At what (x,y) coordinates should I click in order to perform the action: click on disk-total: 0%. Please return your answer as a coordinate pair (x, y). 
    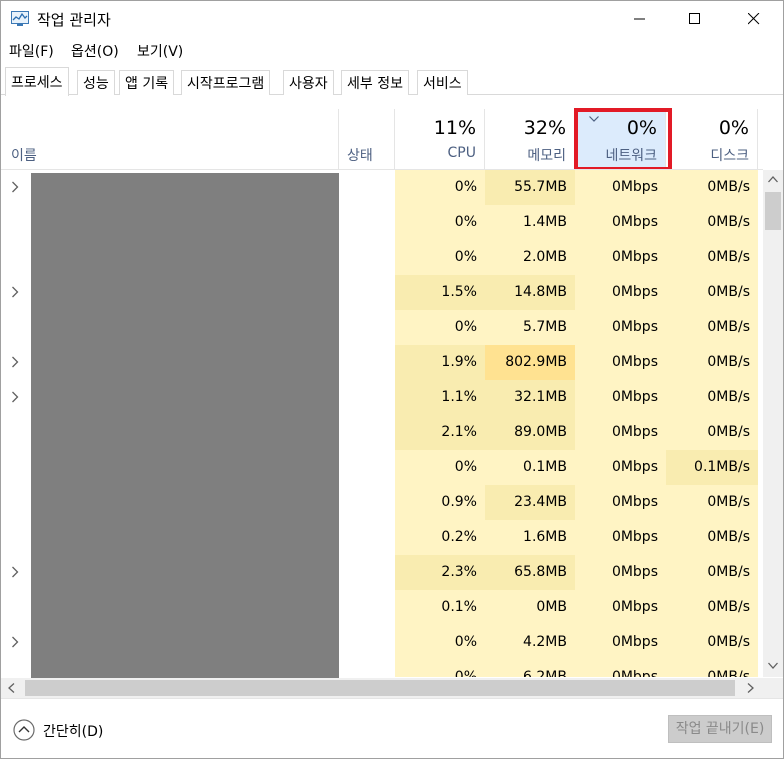
    Looking at the image, I should click on (733, 128).